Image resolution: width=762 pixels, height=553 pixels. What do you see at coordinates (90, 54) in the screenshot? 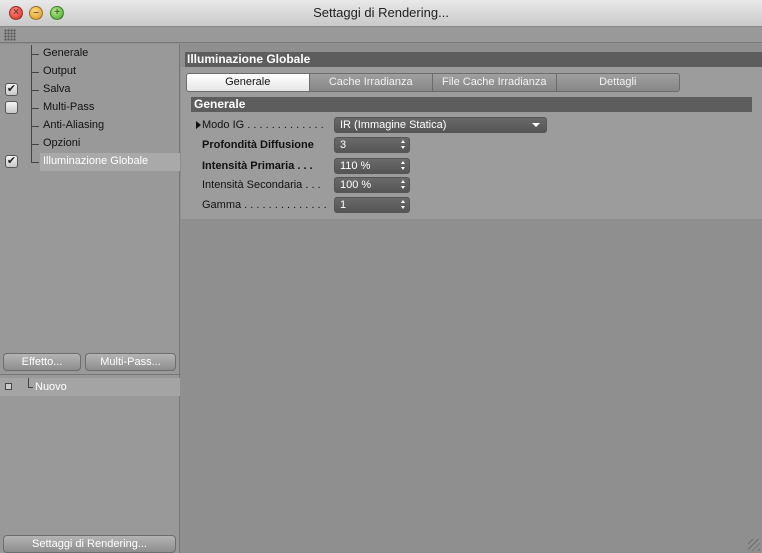
I see `sidebar-item-generale: Generale` at bounding box center [90, 54].